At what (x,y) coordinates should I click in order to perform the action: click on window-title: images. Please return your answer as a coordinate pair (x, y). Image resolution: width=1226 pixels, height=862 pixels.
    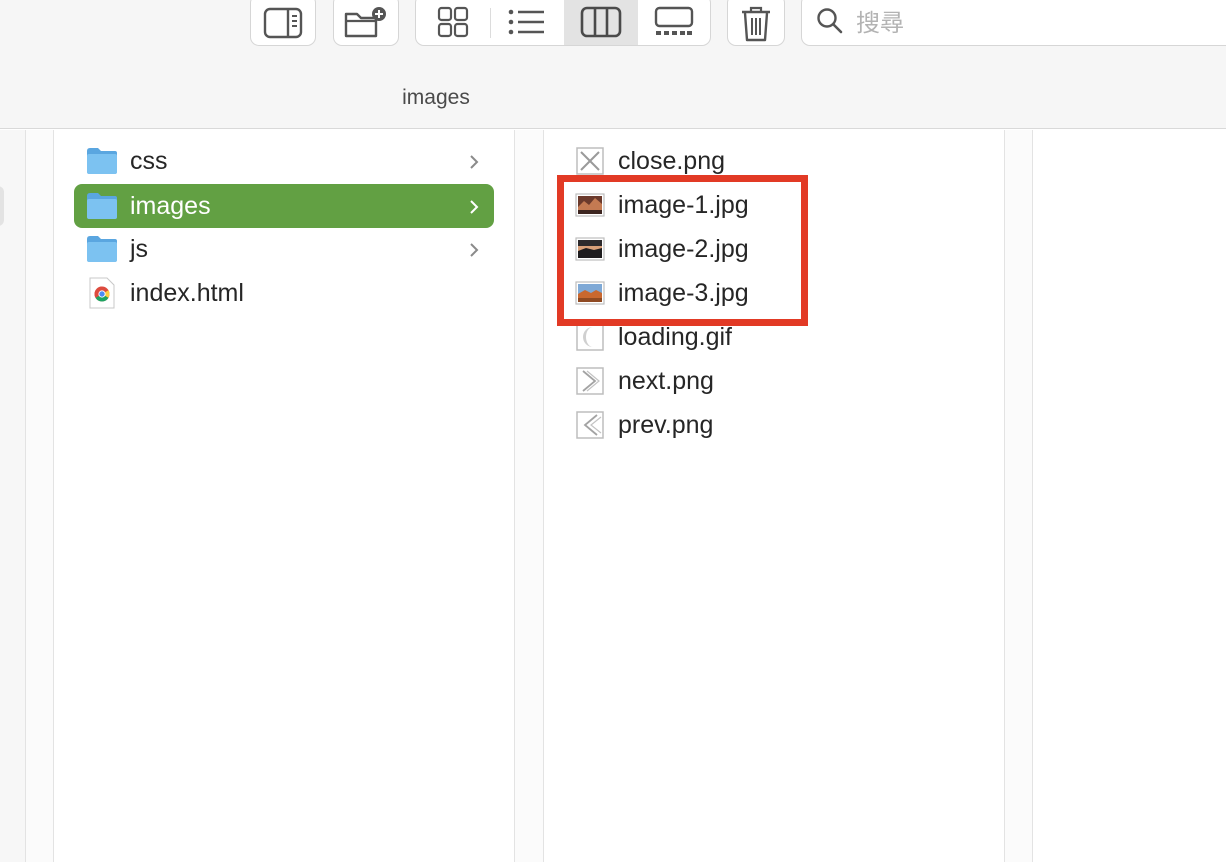
    Looking at the image, I should click on (436, 97).